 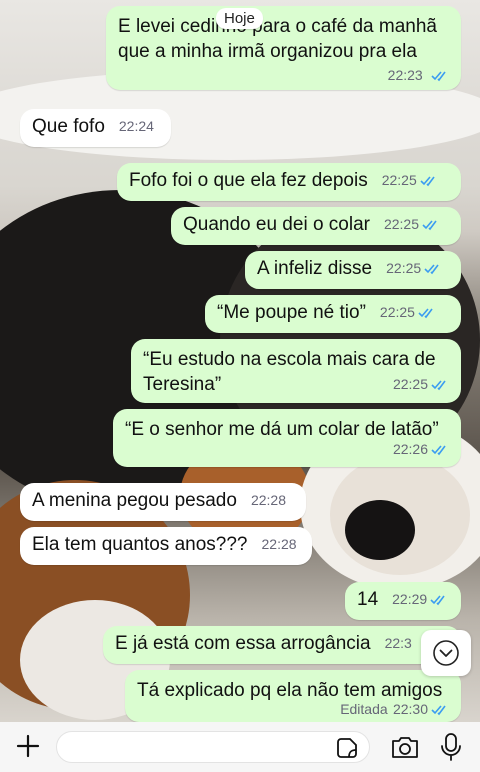 I want to click on message-bubble-outgoing: 14 22:29, so click(x=403, y=601).